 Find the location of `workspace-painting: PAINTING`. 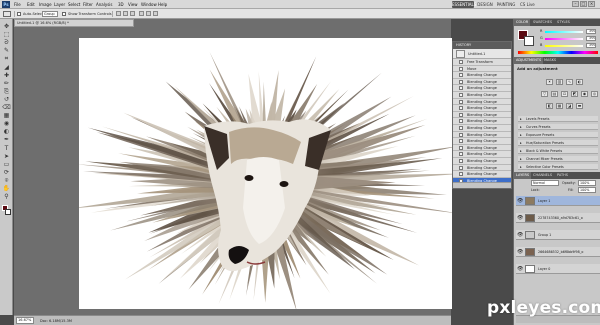

workspace-painting: PAINTING is located at coordinates (506, 4).